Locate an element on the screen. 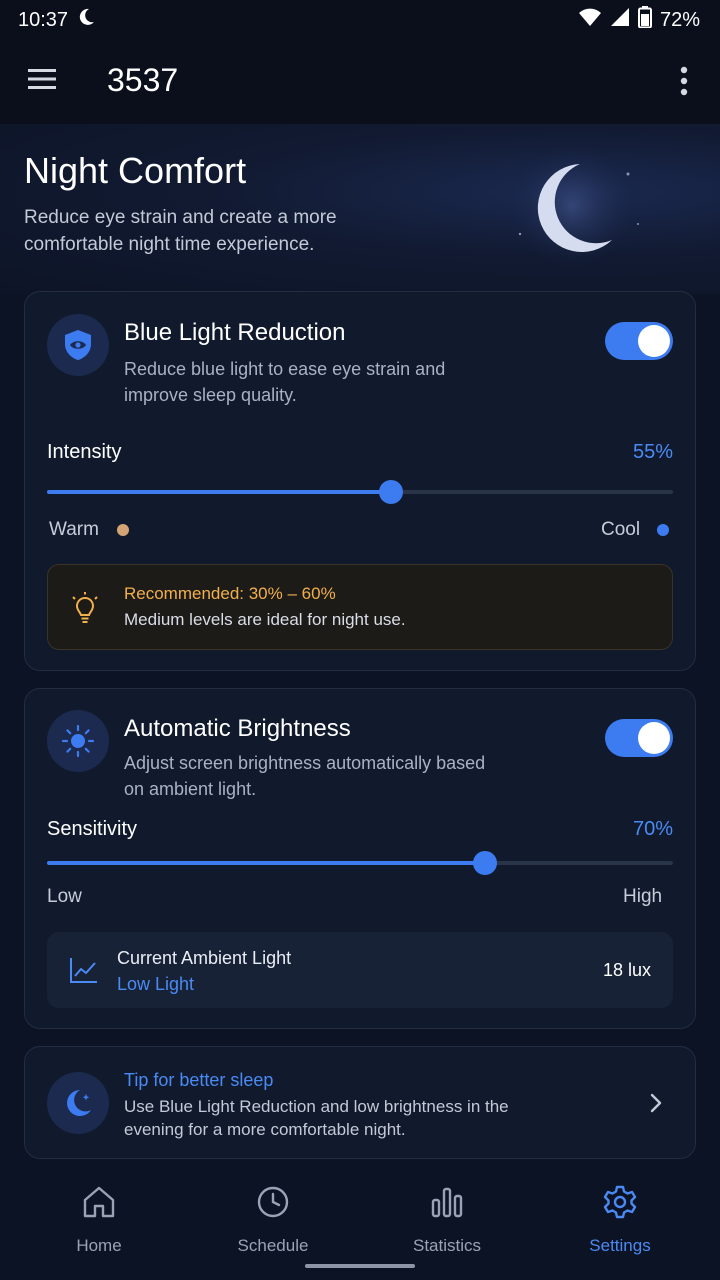  nav-label: Home is located at coordinates (99, 1245).